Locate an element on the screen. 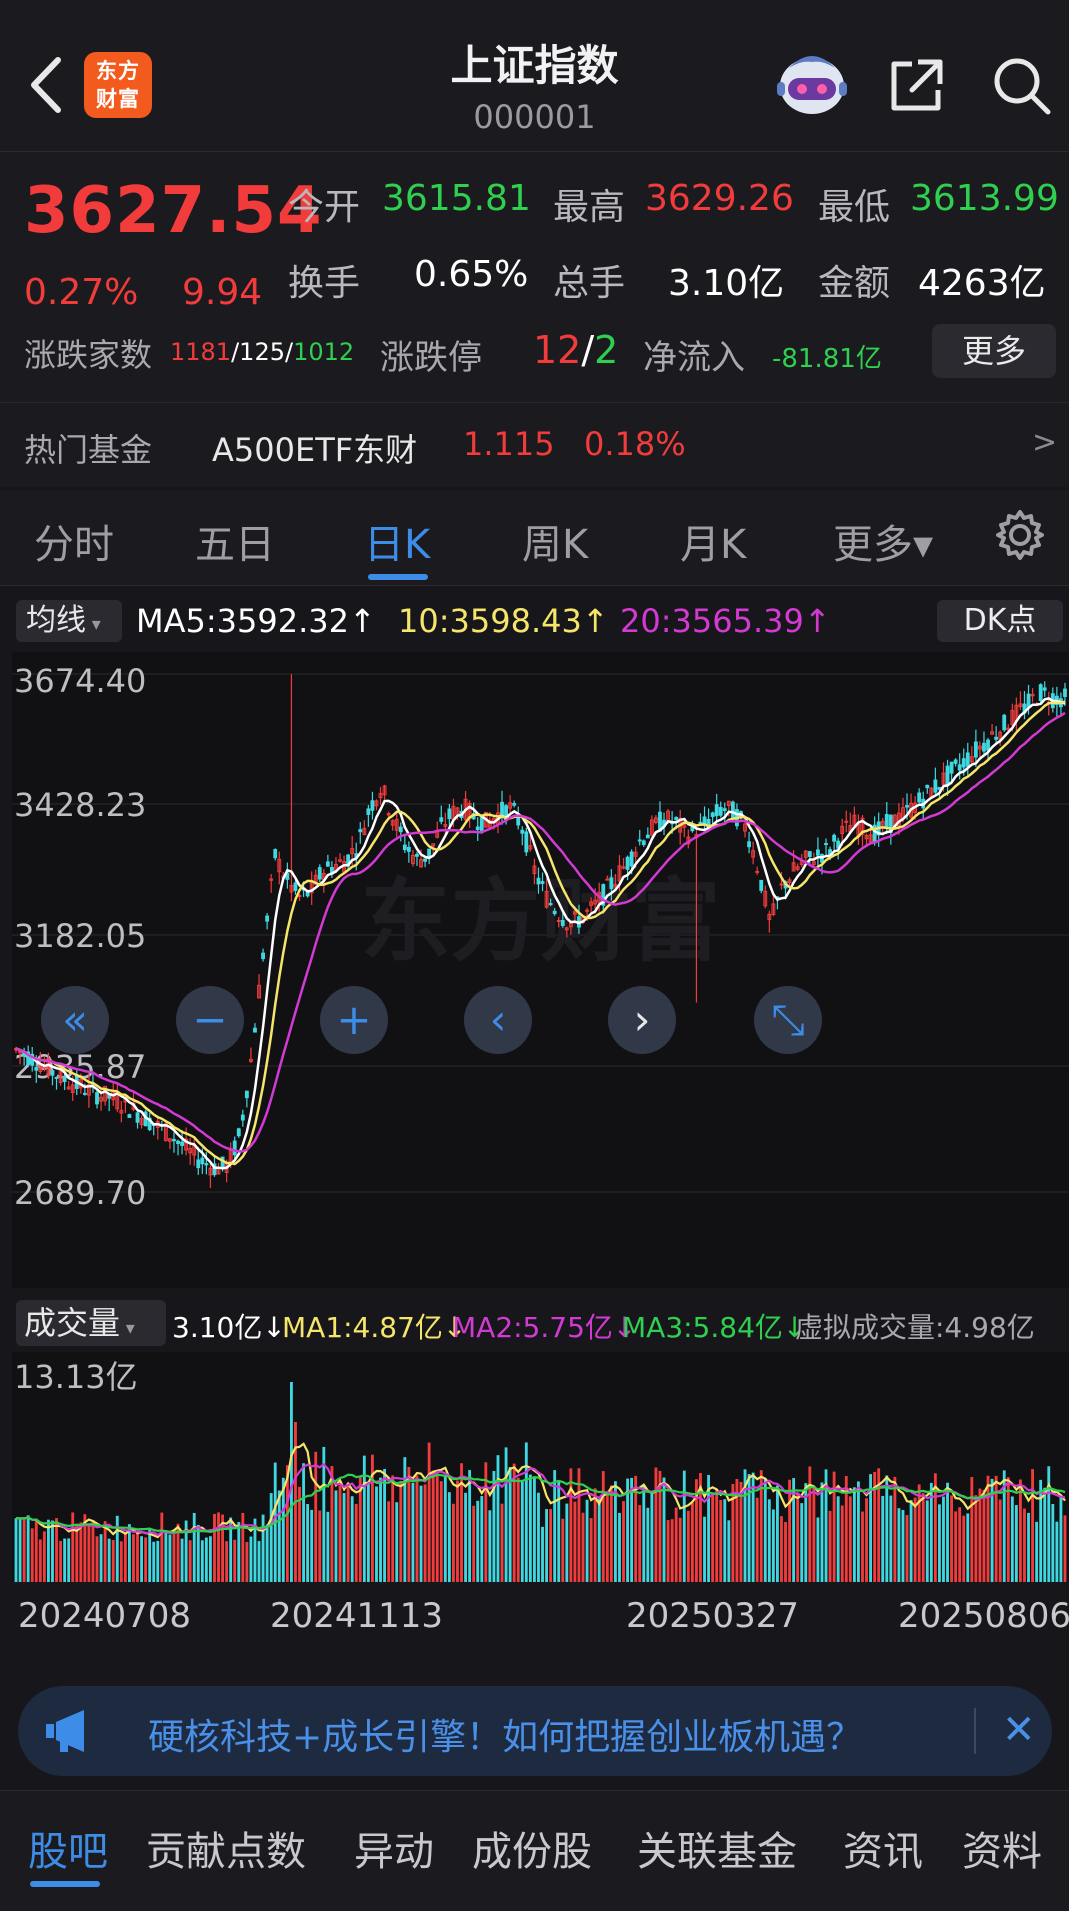 The width and height of the screenshot is (1069, 1911). tab-contribution: 贡献点数 is located at coordinates (226, 1848).